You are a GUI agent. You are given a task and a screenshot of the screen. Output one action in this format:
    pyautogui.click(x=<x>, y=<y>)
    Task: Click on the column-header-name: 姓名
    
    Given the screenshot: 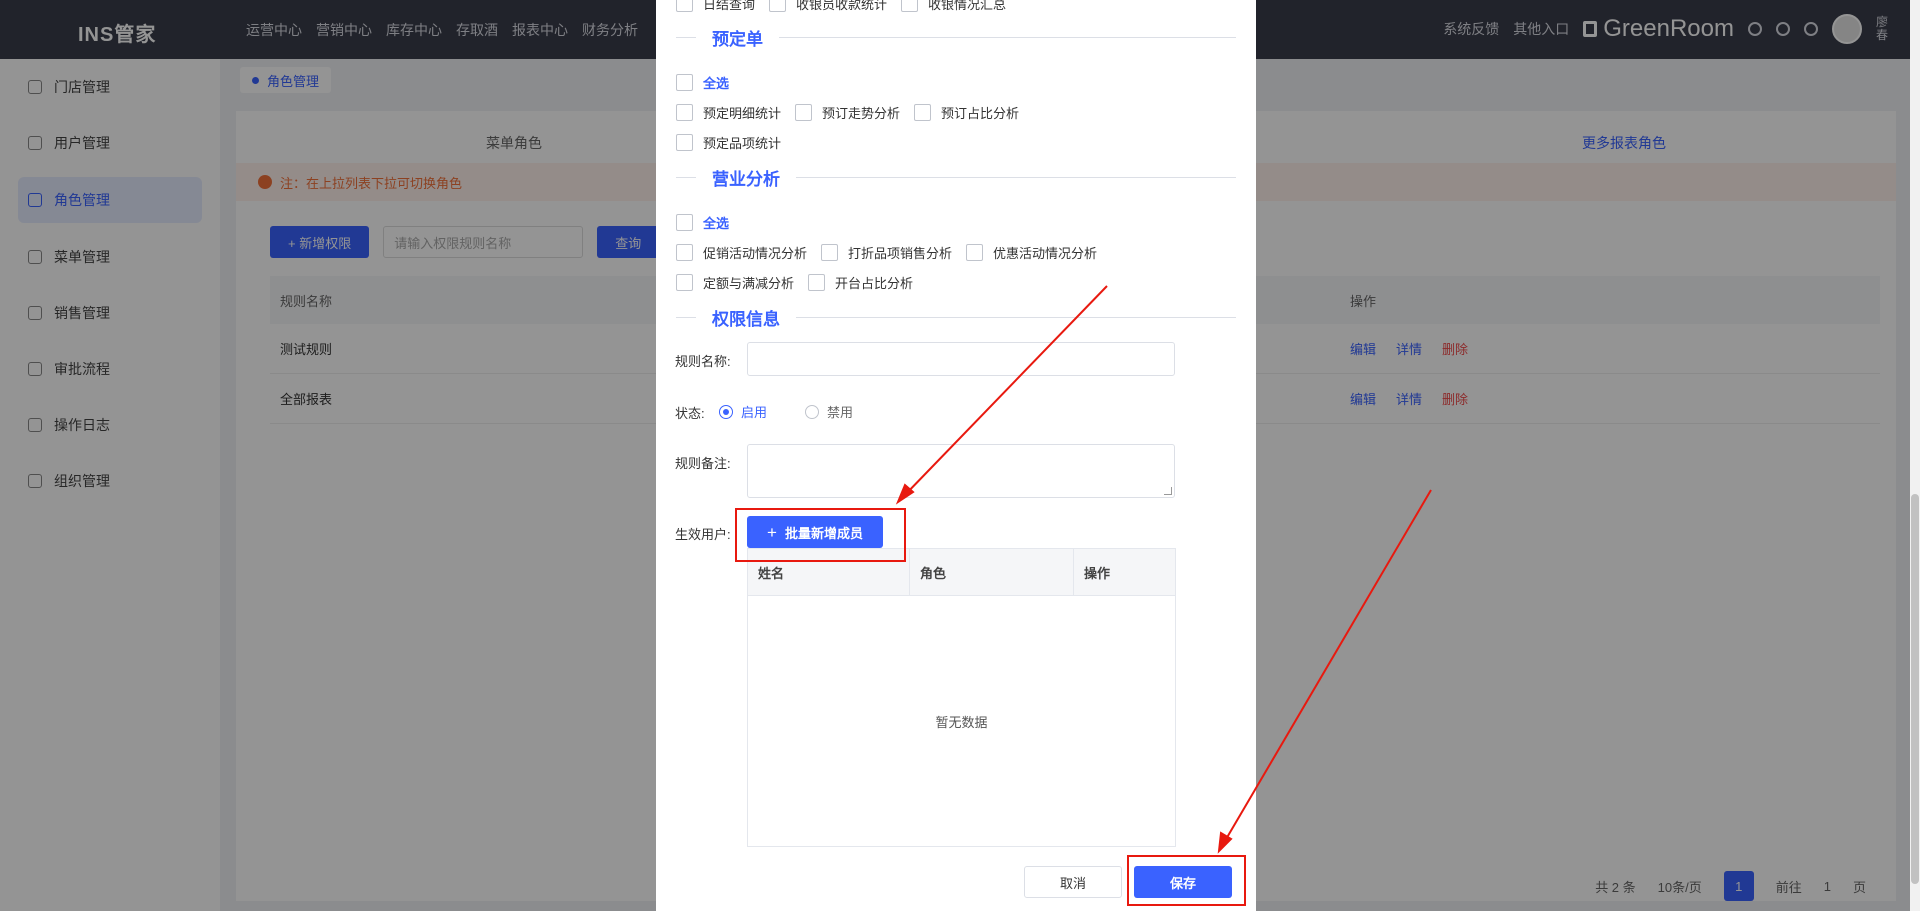 What is the action you would take?
    pyautogui.click(x=829, y=572)
    